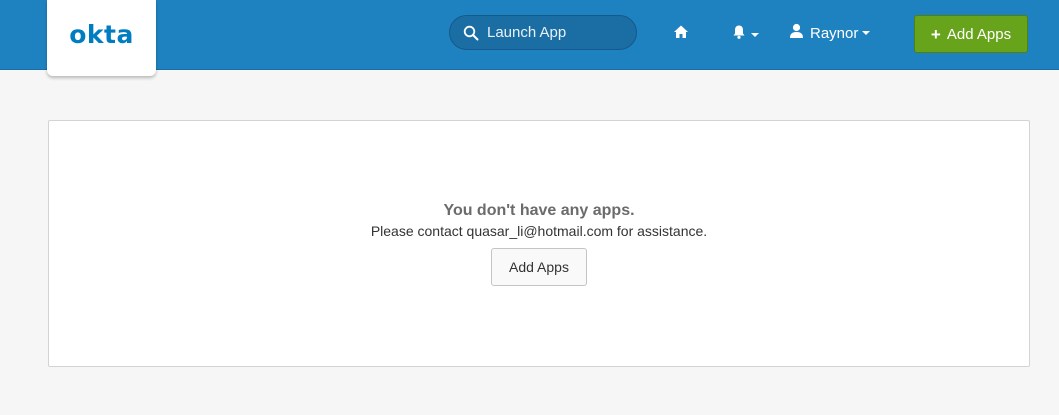  What do you see at coordinates (539, 210) in the screenshot?
I see `empty-state-title: You don't have any apps.` at bounding box center [539, 210].